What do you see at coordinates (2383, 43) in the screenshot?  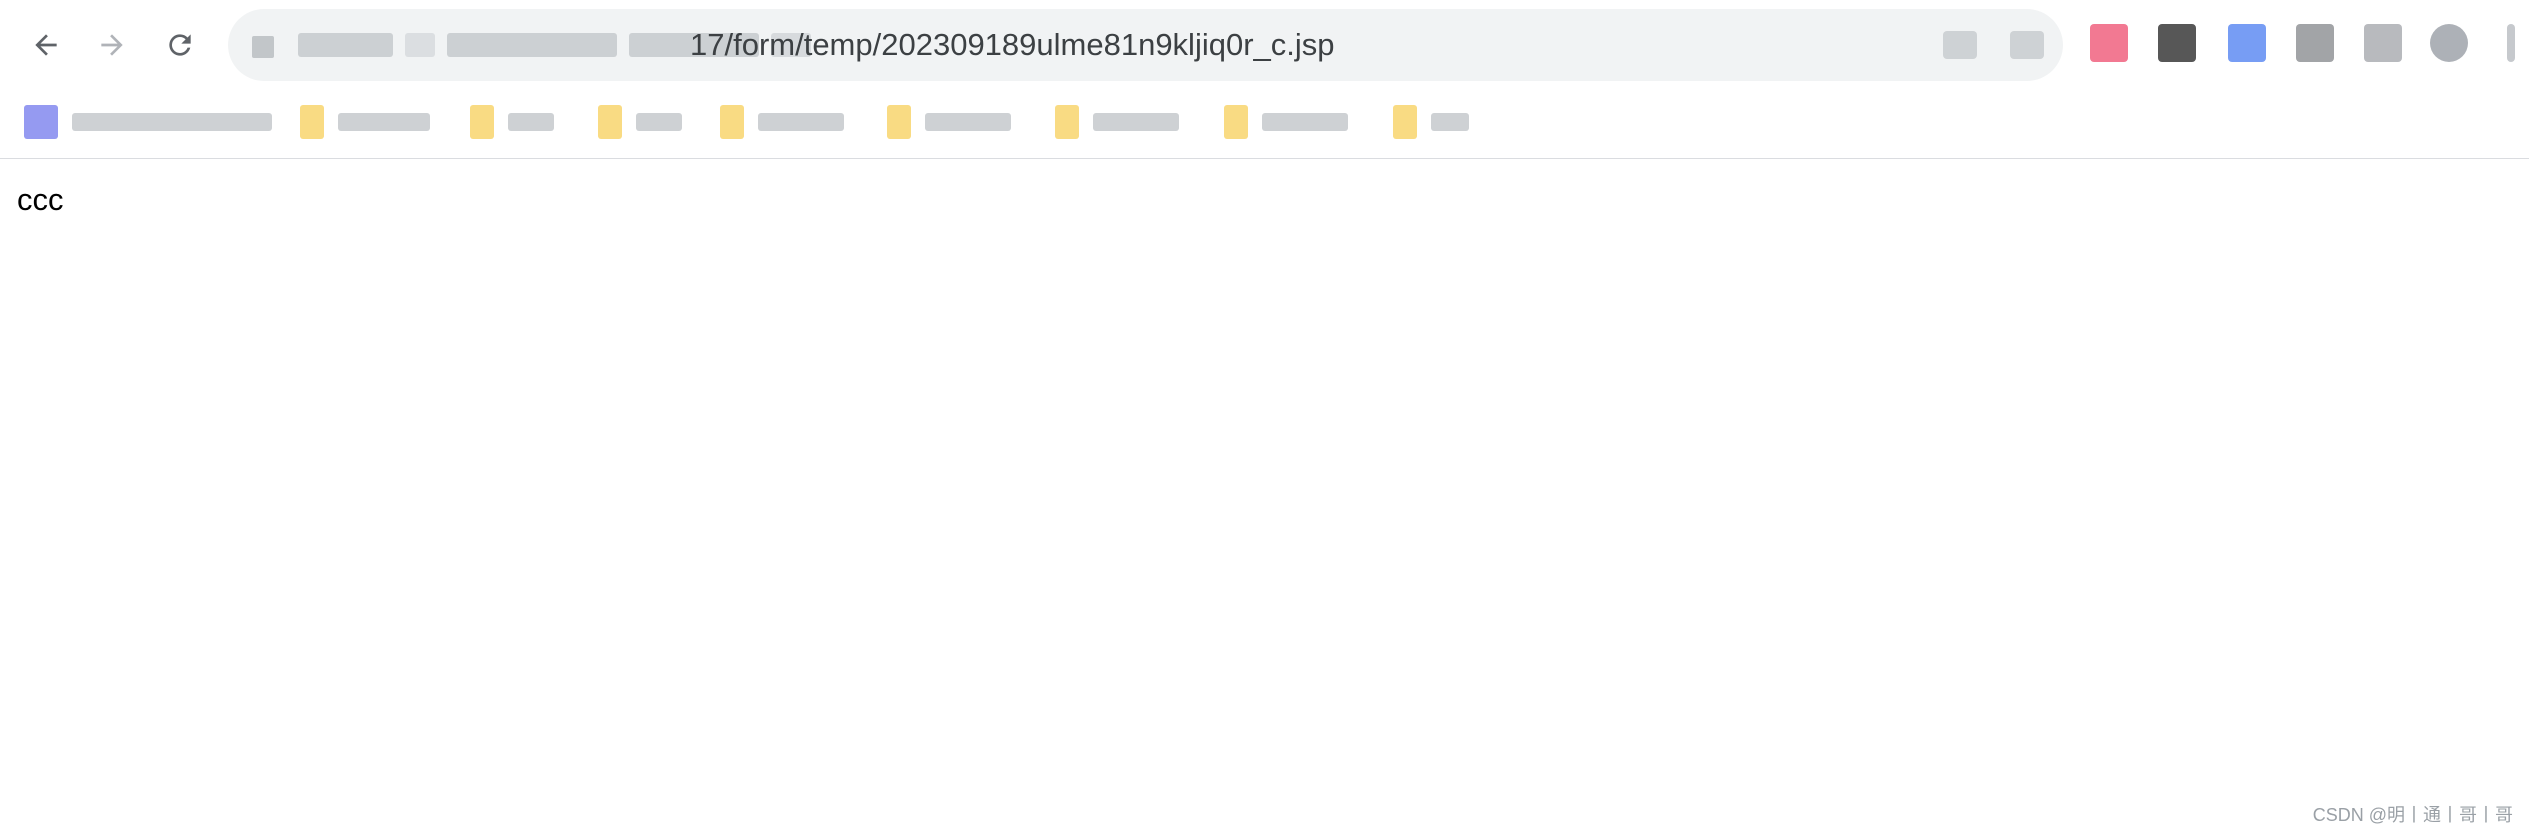 I see `extensions-puzzle-icon` at bounding box center [2383, 43].